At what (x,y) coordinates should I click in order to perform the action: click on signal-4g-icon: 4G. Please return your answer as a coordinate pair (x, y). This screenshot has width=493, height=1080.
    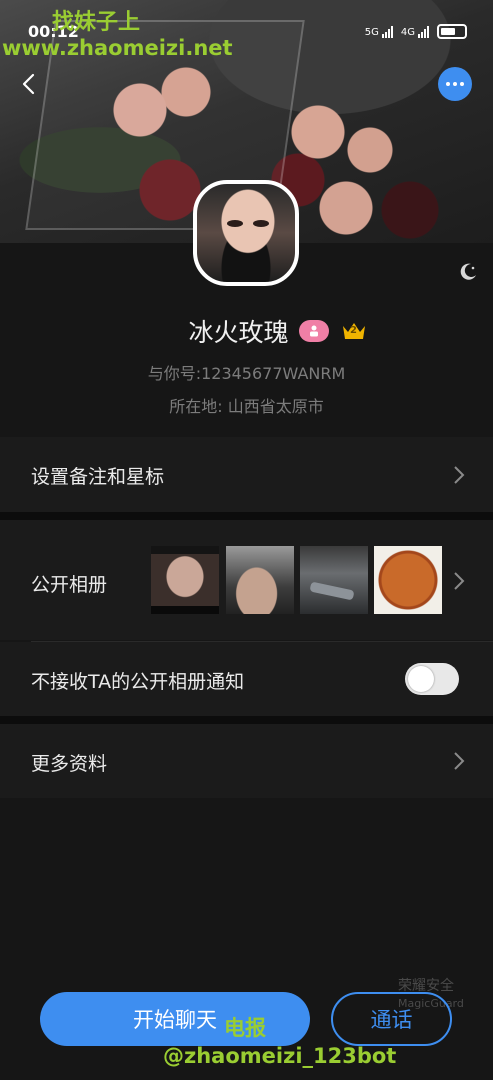
    Looking at the image, I should click on (414, 31).